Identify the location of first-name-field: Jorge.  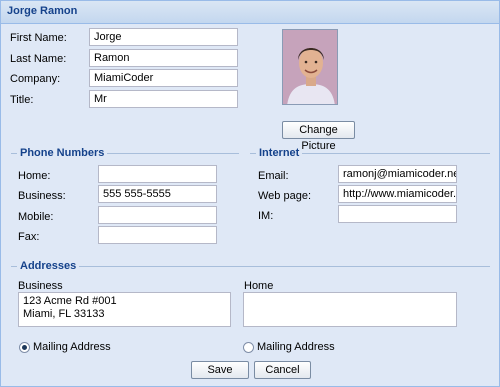
(163, 37).